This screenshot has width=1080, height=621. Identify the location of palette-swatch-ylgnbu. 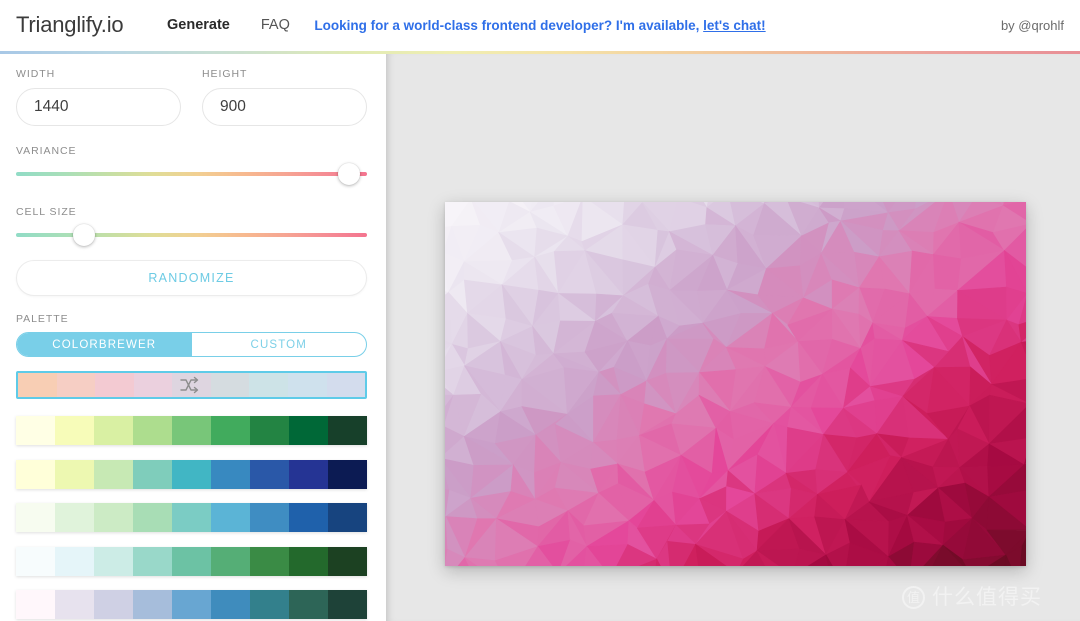
(191, 474).